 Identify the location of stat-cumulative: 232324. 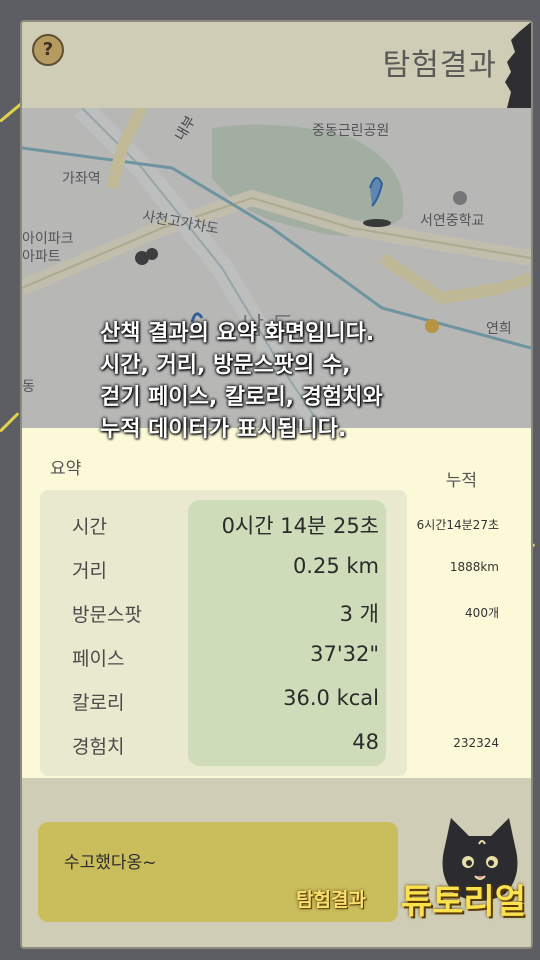
(476, 743).